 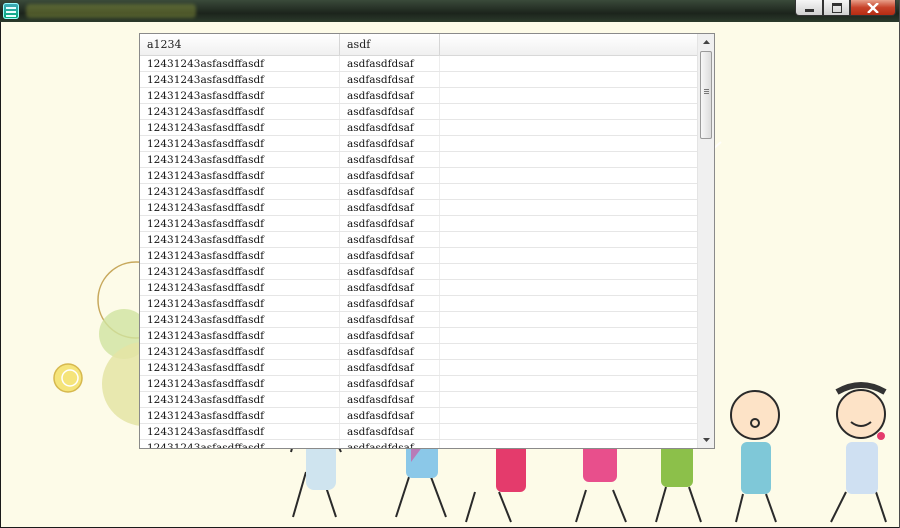 I want to click on title-bar, so click(x=450, y=11).